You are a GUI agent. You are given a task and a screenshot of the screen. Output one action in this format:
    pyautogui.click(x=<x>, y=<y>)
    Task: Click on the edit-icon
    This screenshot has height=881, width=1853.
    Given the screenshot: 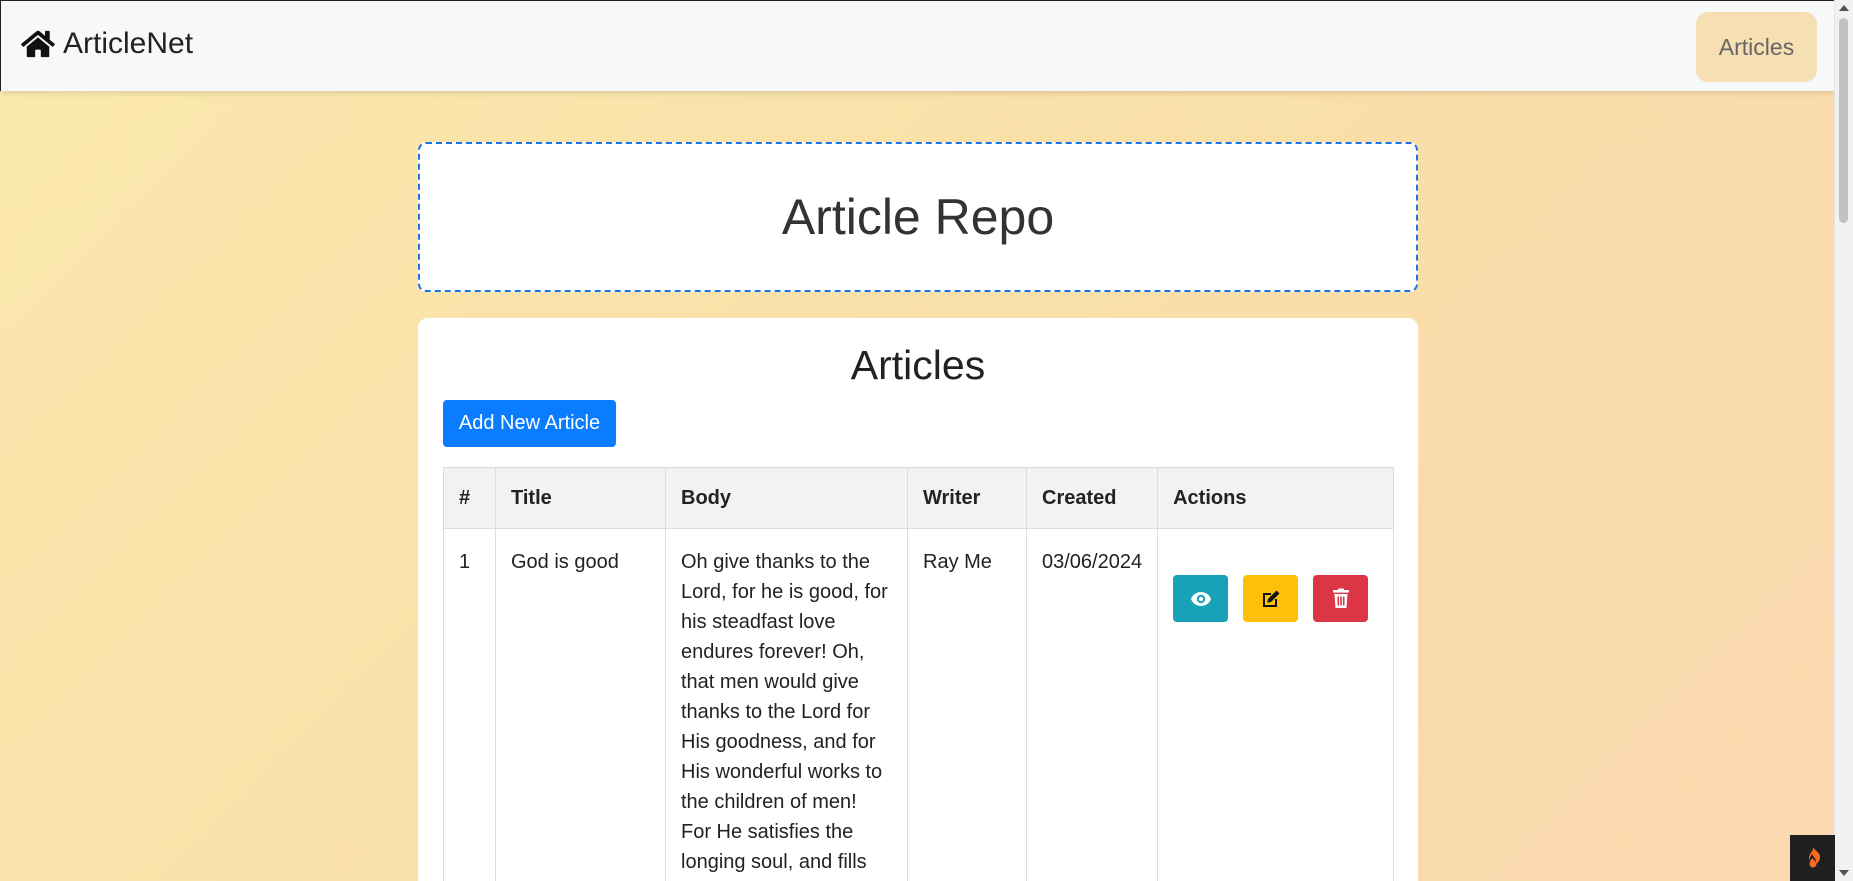 What is the action you would take?
    pyautogui.click(x=1271, y=598)
    